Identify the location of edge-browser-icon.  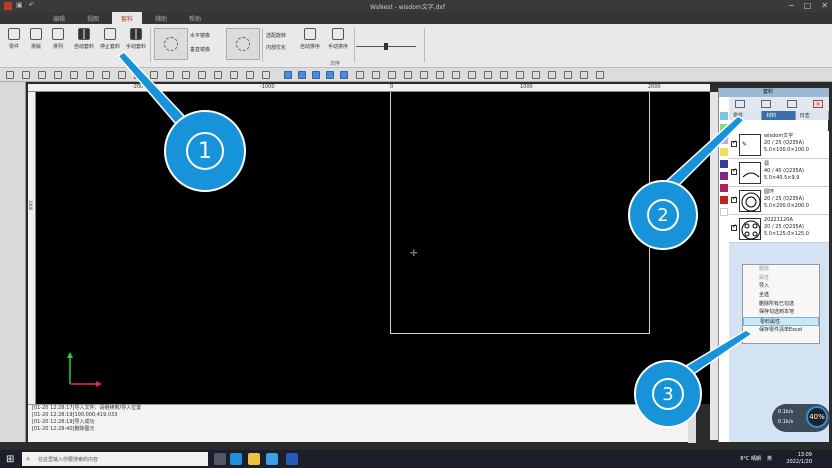
(236, 459).